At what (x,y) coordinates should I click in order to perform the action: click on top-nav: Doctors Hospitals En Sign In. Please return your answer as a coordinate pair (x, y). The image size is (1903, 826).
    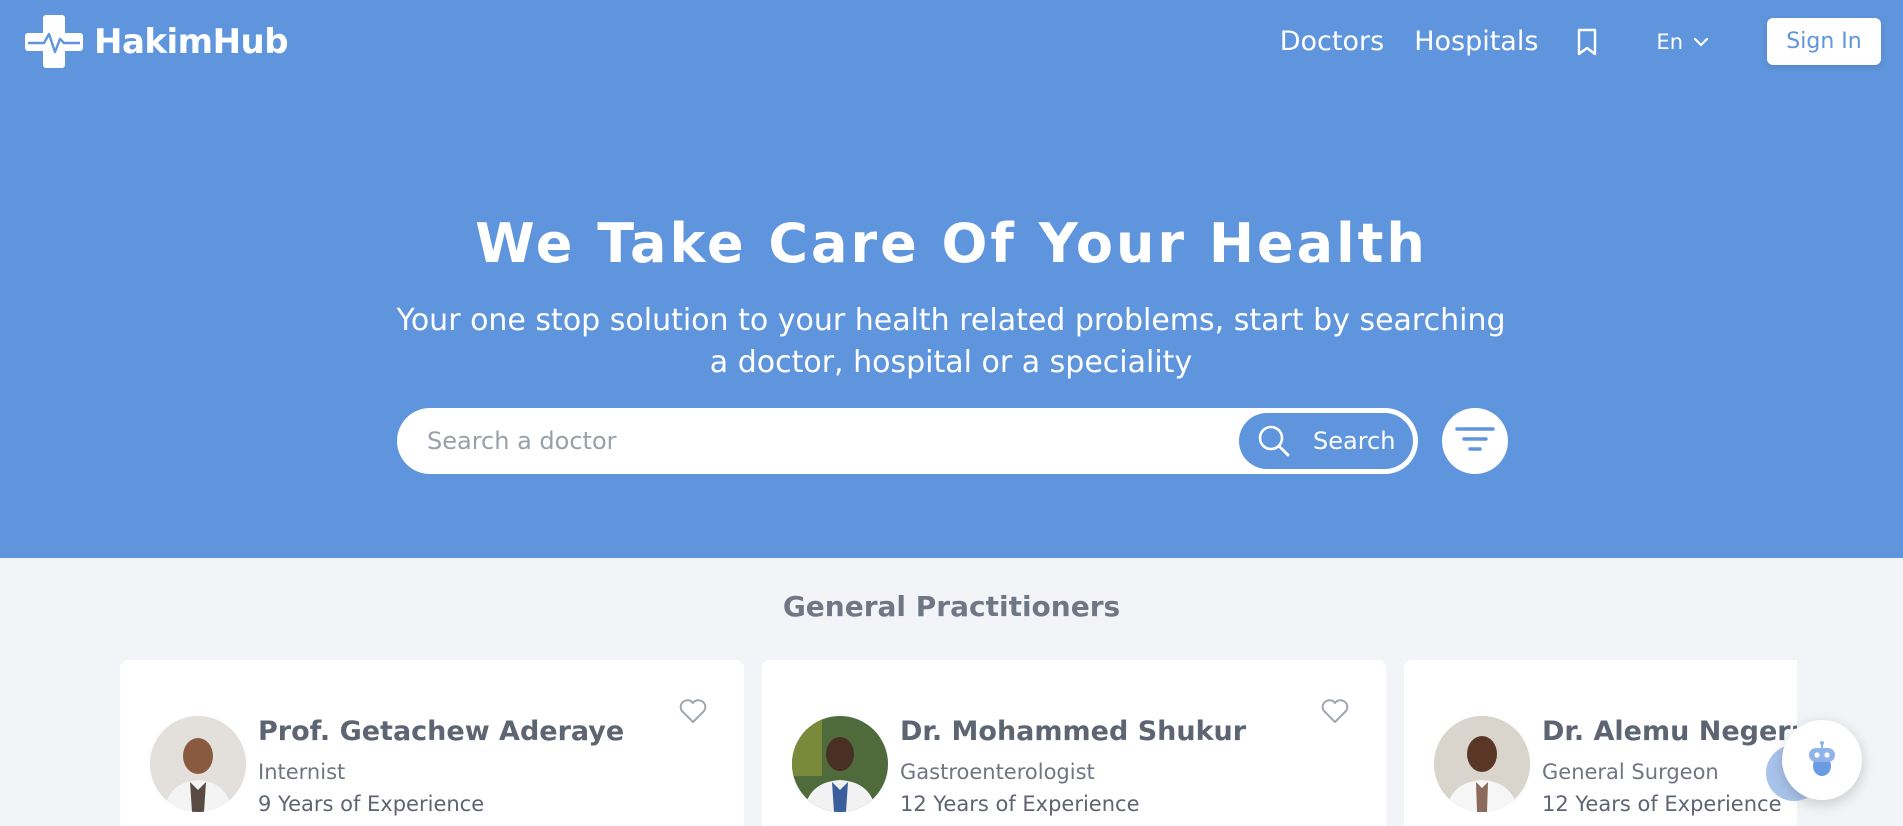
    Looking at the image, I should click on (1565, 41).